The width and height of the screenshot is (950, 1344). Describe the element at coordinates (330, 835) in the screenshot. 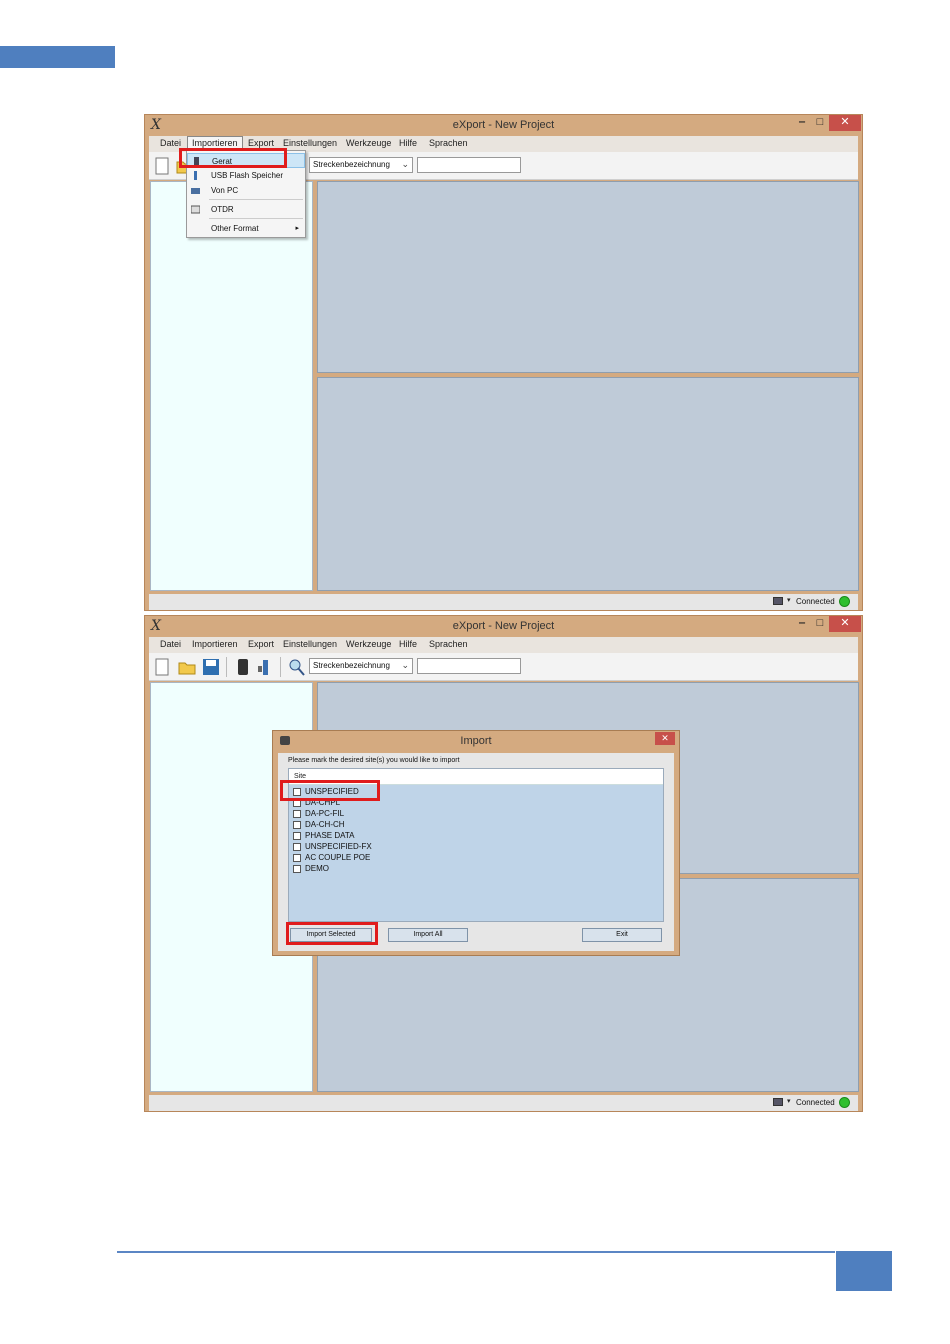

I see `site-name: PHASE DATA` at that location.